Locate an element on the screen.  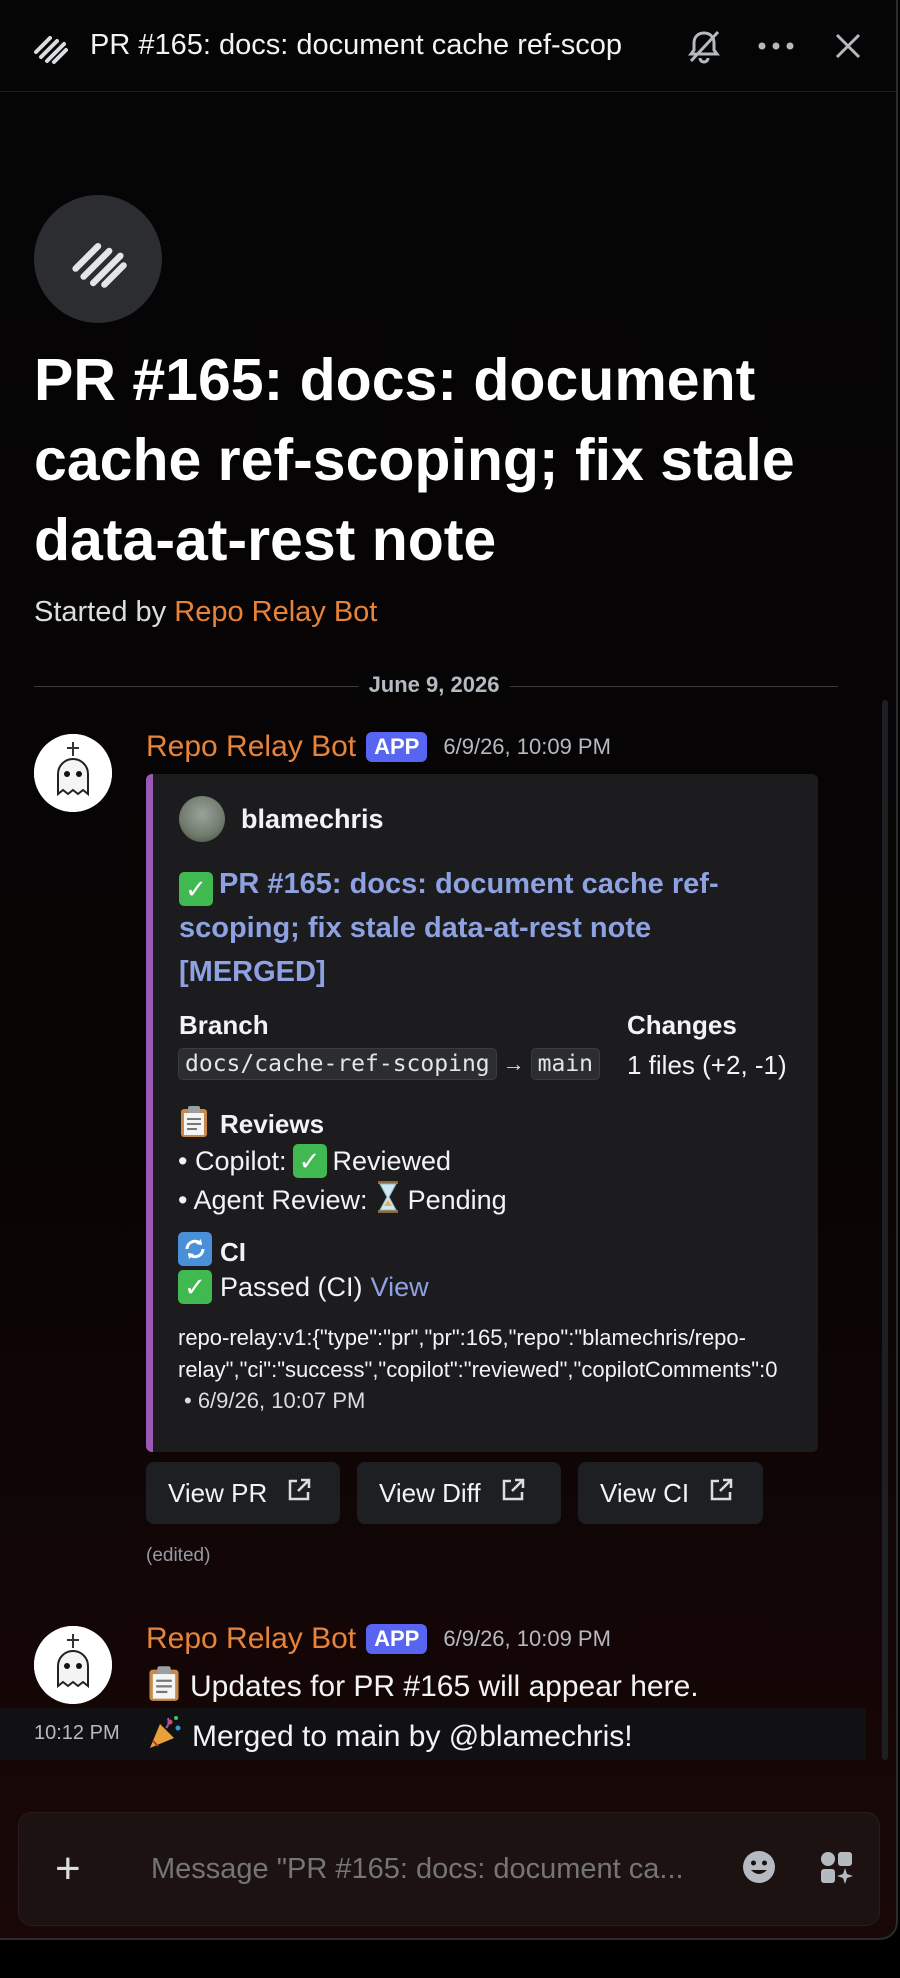
message-text: Updates for PR #165 will appear here. is located at coordinates (444, 1686).